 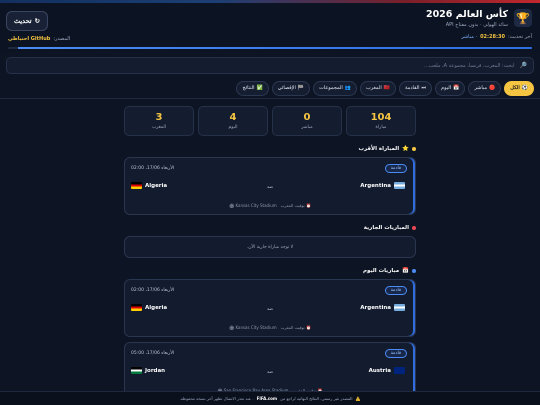 I want to click on app-subtitle: سائد الهولي · بدون مفتاح API, so click(x=476, y=25).